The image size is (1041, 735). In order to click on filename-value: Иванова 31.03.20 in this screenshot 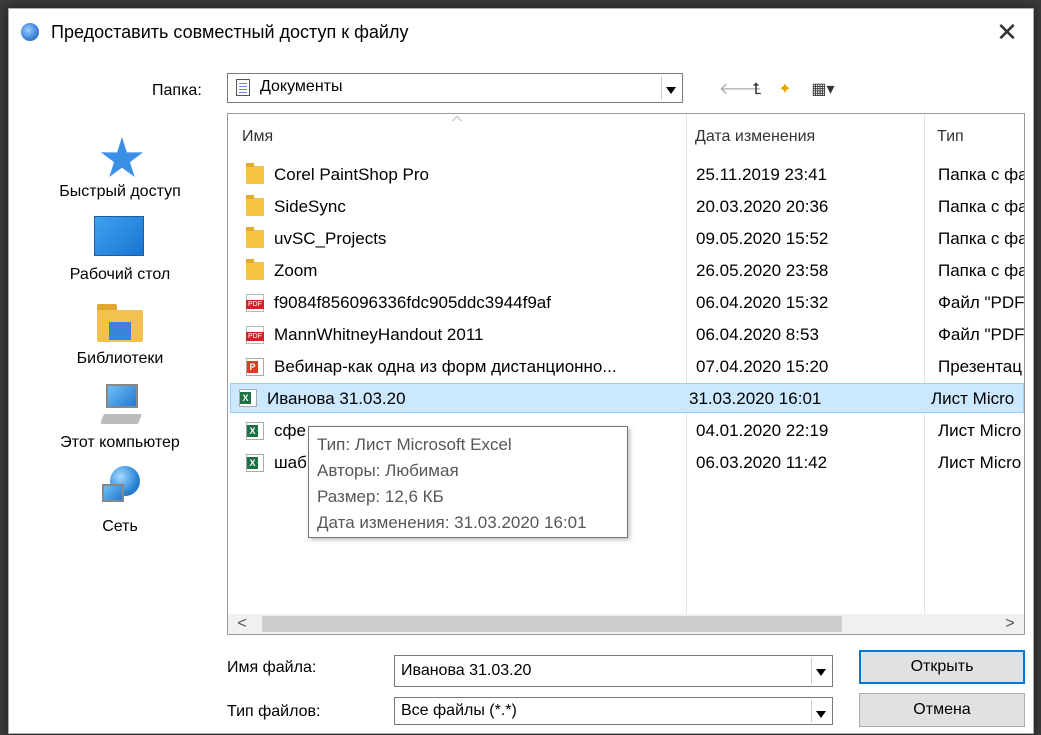, I will do `click(466, 671)`.